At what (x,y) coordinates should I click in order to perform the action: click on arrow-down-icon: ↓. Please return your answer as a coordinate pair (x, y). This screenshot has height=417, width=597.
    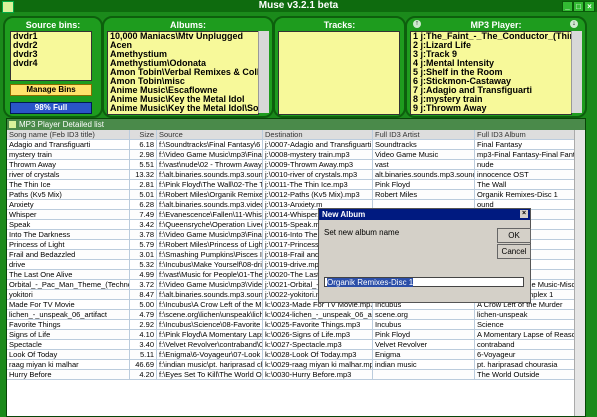
    Looking at the image, I should click on (574, 24).